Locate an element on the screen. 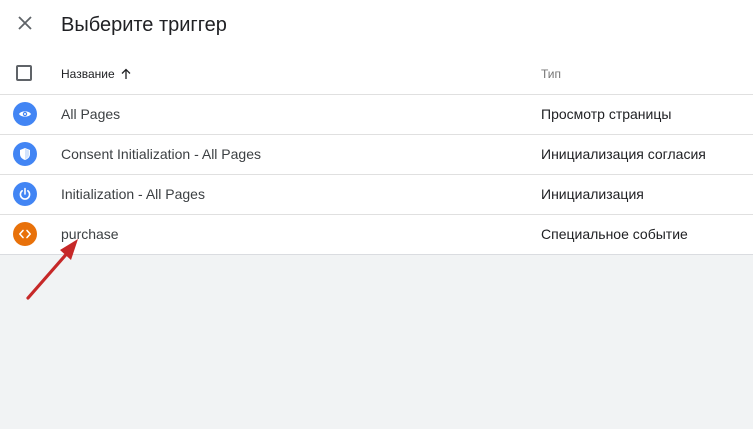 This screenshot has width=753, height=429. trigger-type: Специальное событие is located at coordinates (614, 234).